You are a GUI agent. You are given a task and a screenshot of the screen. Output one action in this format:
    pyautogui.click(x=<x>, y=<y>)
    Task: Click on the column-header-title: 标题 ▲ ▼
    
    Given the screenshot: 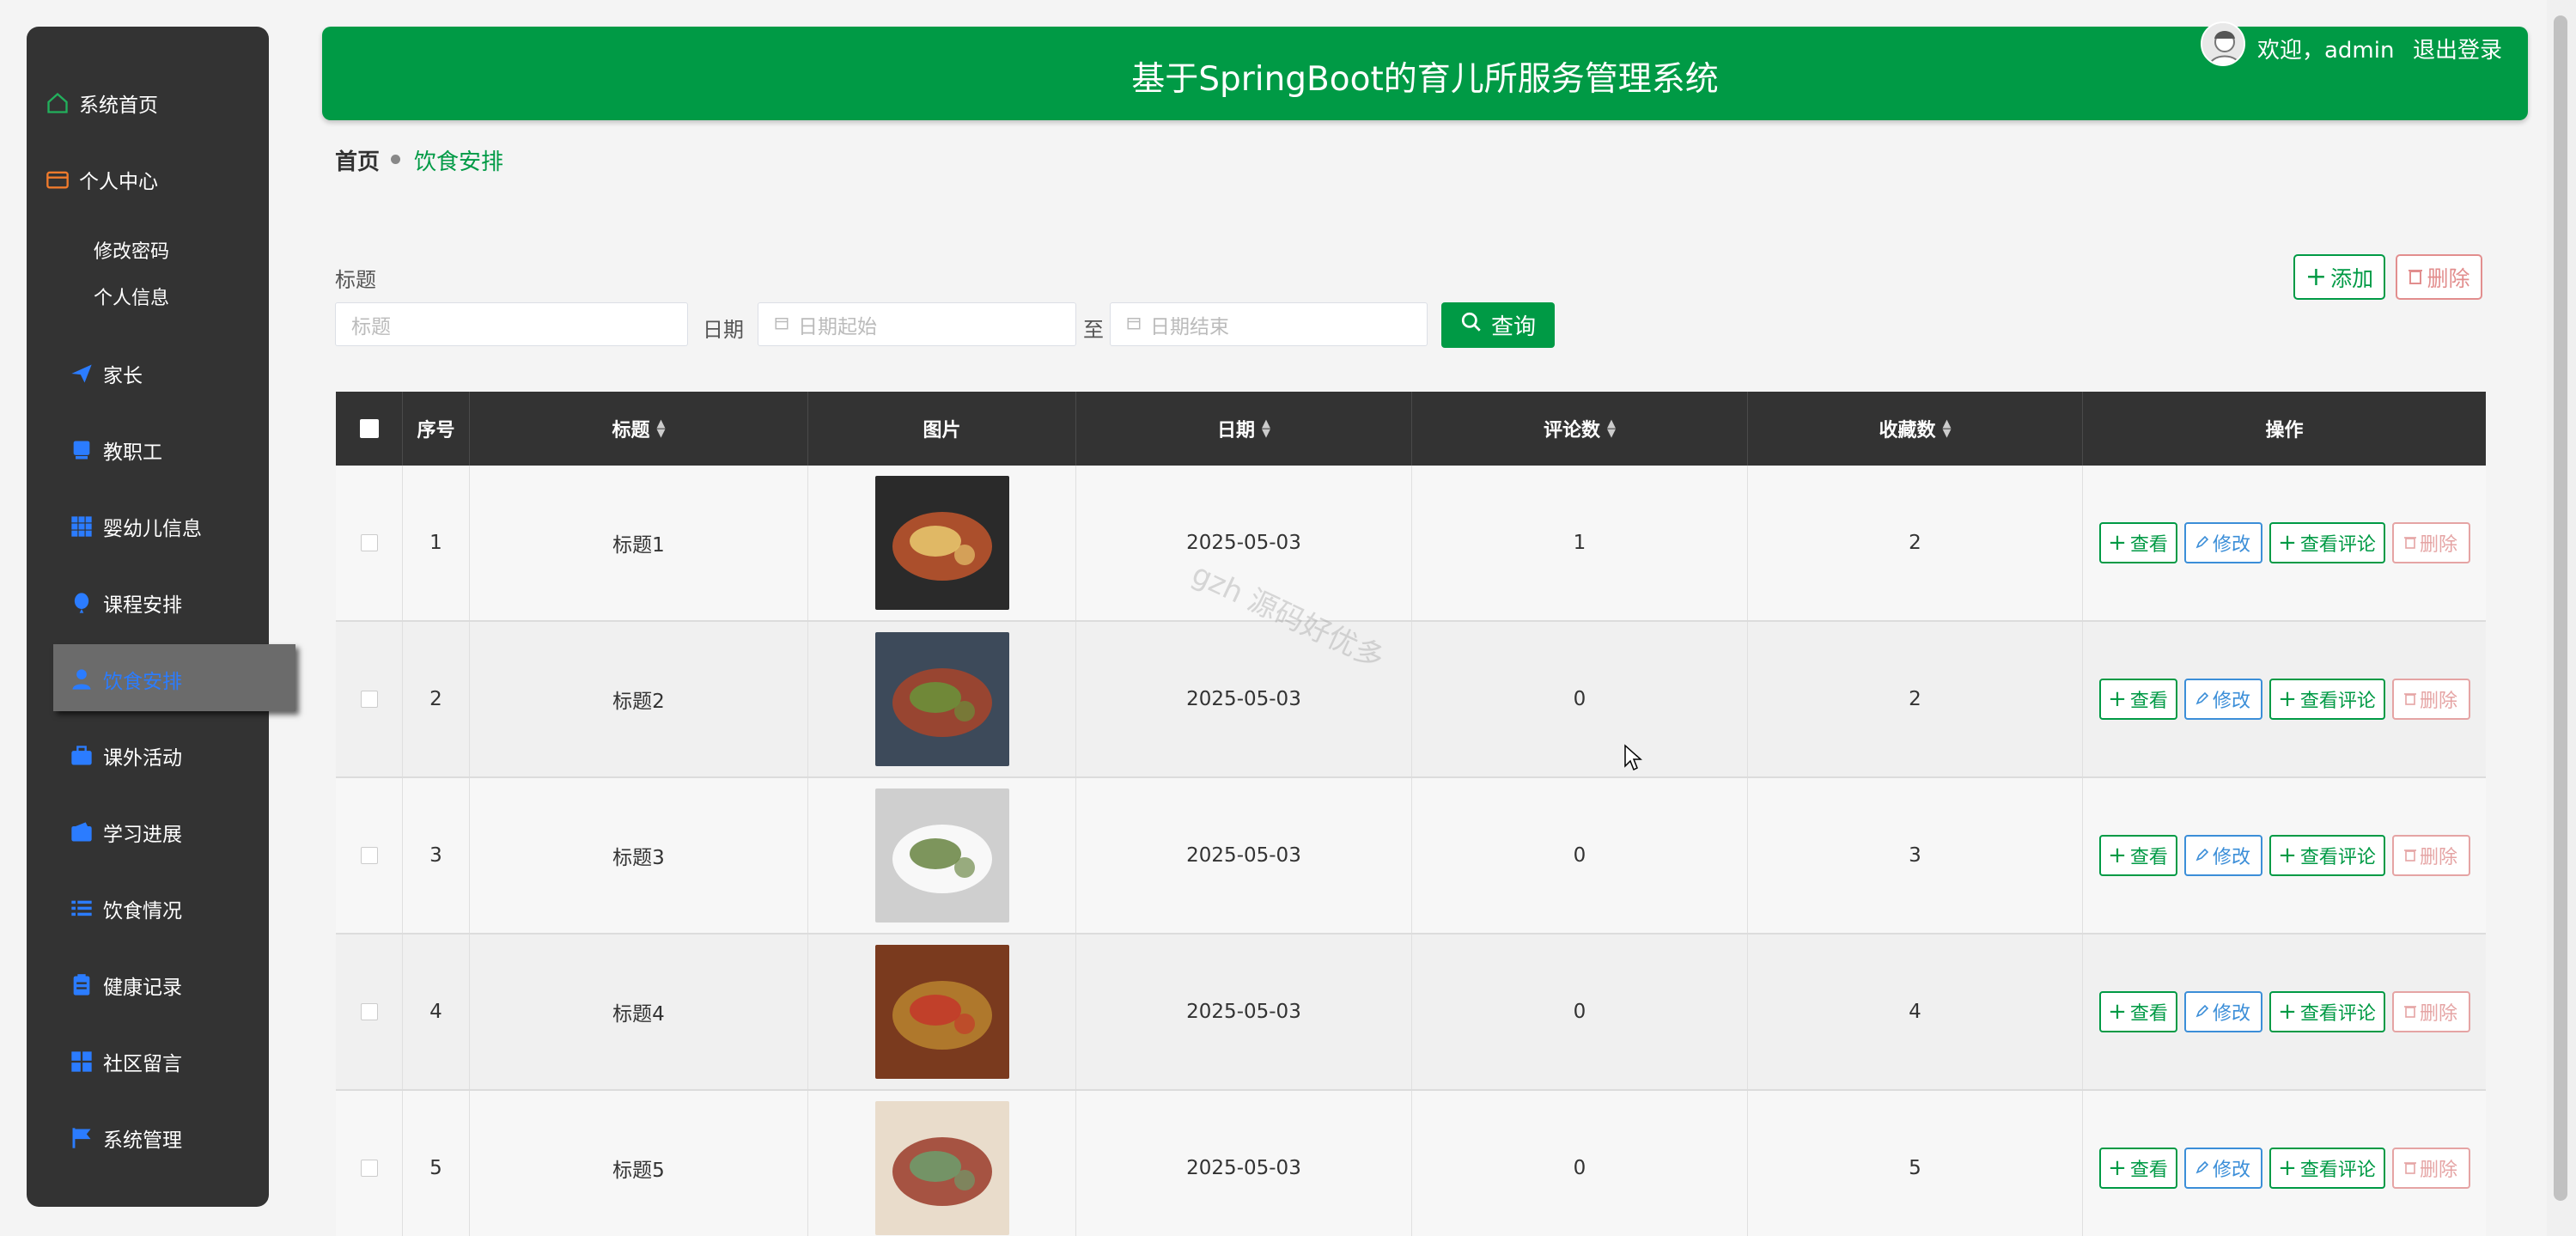 What is the action you would take?
    pyautogui.click(x=639, y=429)
    